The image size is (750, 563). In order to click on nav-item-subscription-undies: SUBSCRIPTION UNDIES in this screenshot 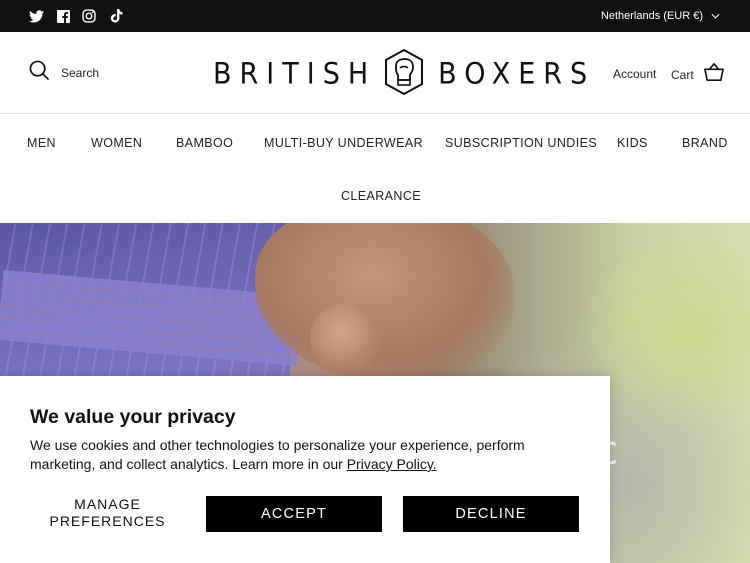, I will do `click(521, 143)`.